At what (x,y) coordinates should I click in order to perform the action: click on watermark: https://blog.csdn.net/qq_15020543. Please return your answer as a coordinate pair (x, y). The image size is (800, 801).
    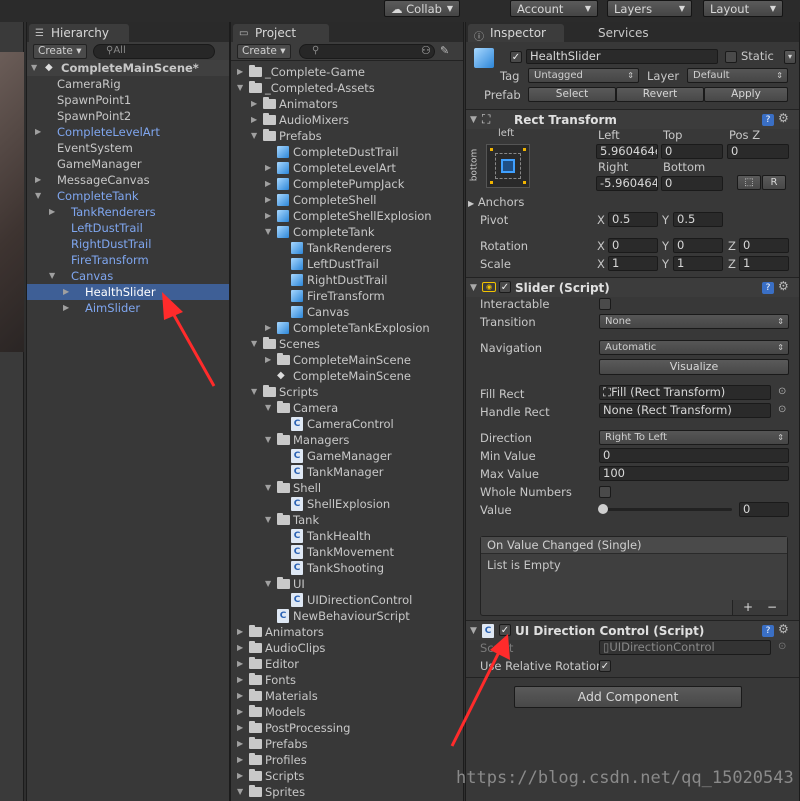
    Looking at the image, I should click on (625, 778).